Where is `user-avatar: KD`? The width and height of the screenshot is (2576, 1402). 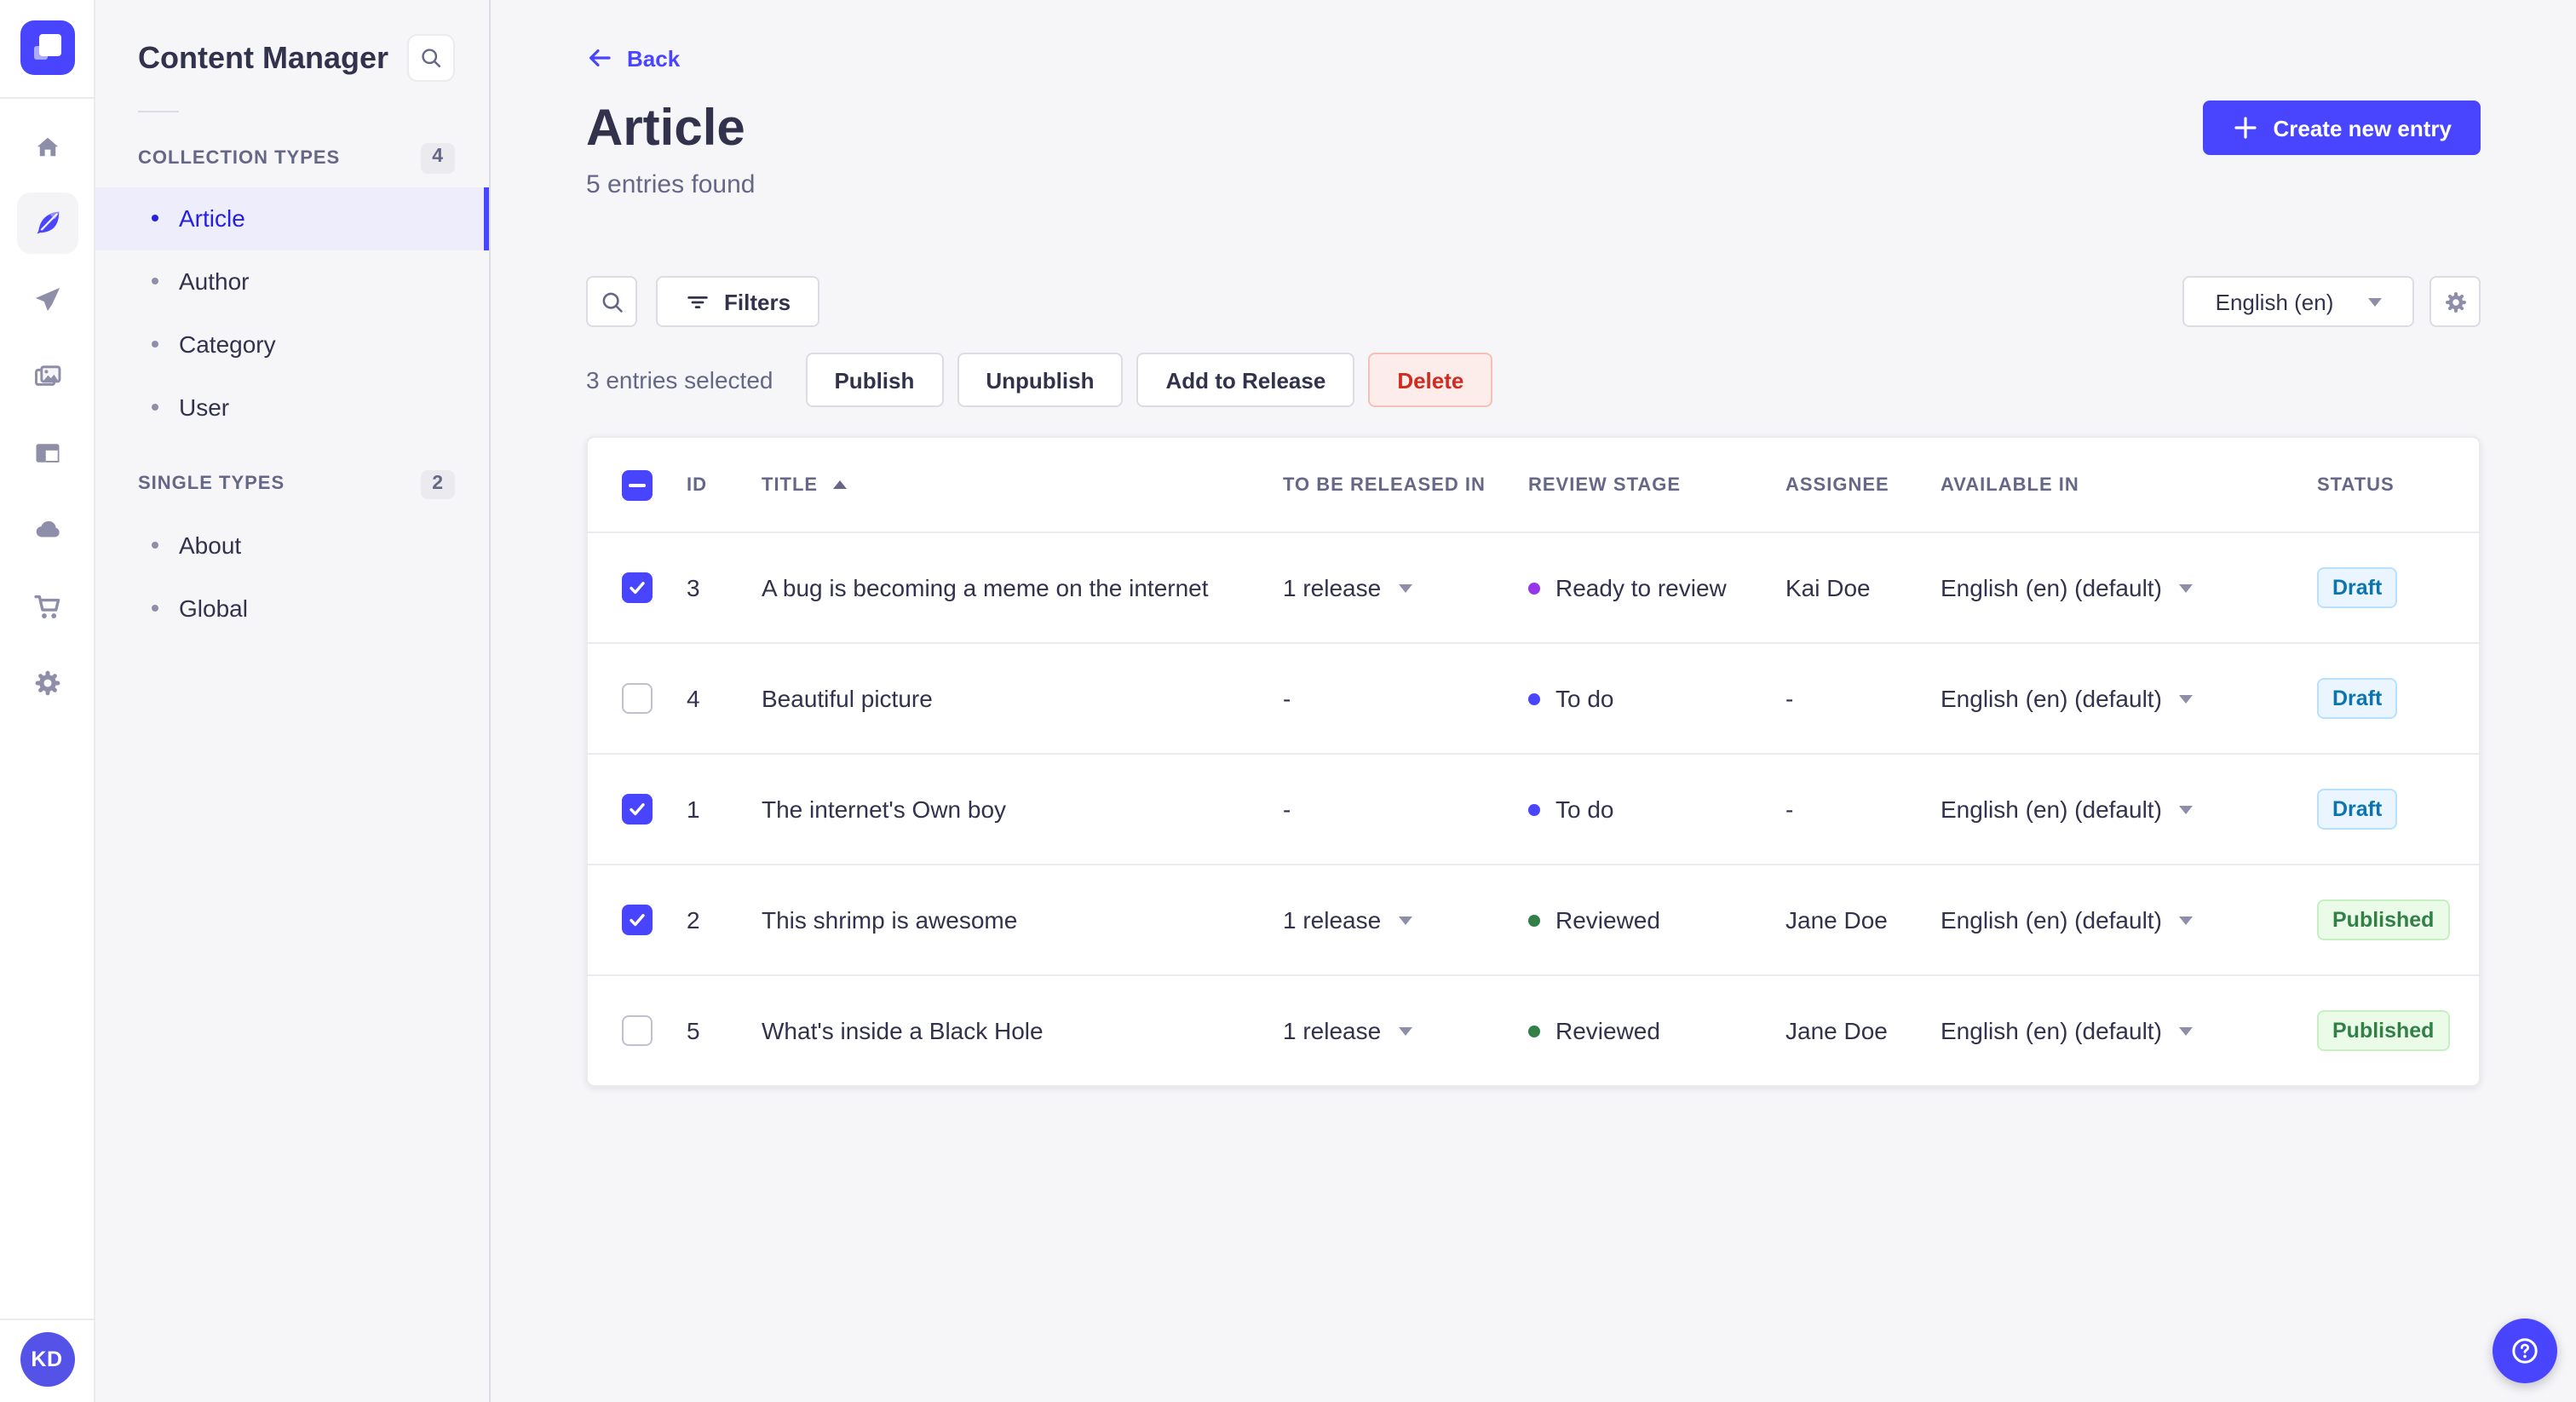
user-avatar: KD is located at coordinates (47, 1359).